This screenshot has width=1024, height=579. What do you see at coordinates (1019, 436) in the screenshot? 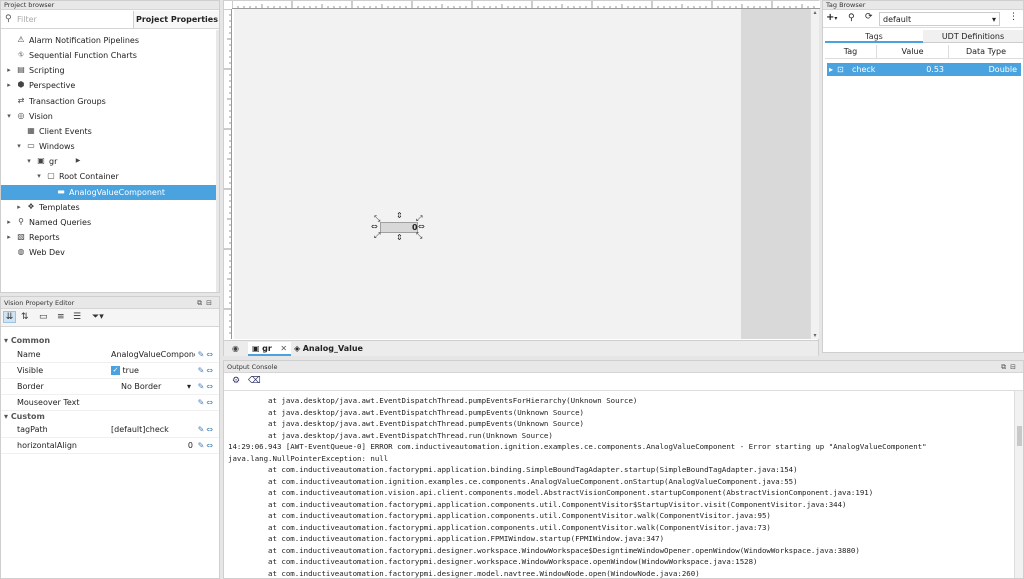
I see `console-scroll-thumb` at bounding box center [1019, 436].